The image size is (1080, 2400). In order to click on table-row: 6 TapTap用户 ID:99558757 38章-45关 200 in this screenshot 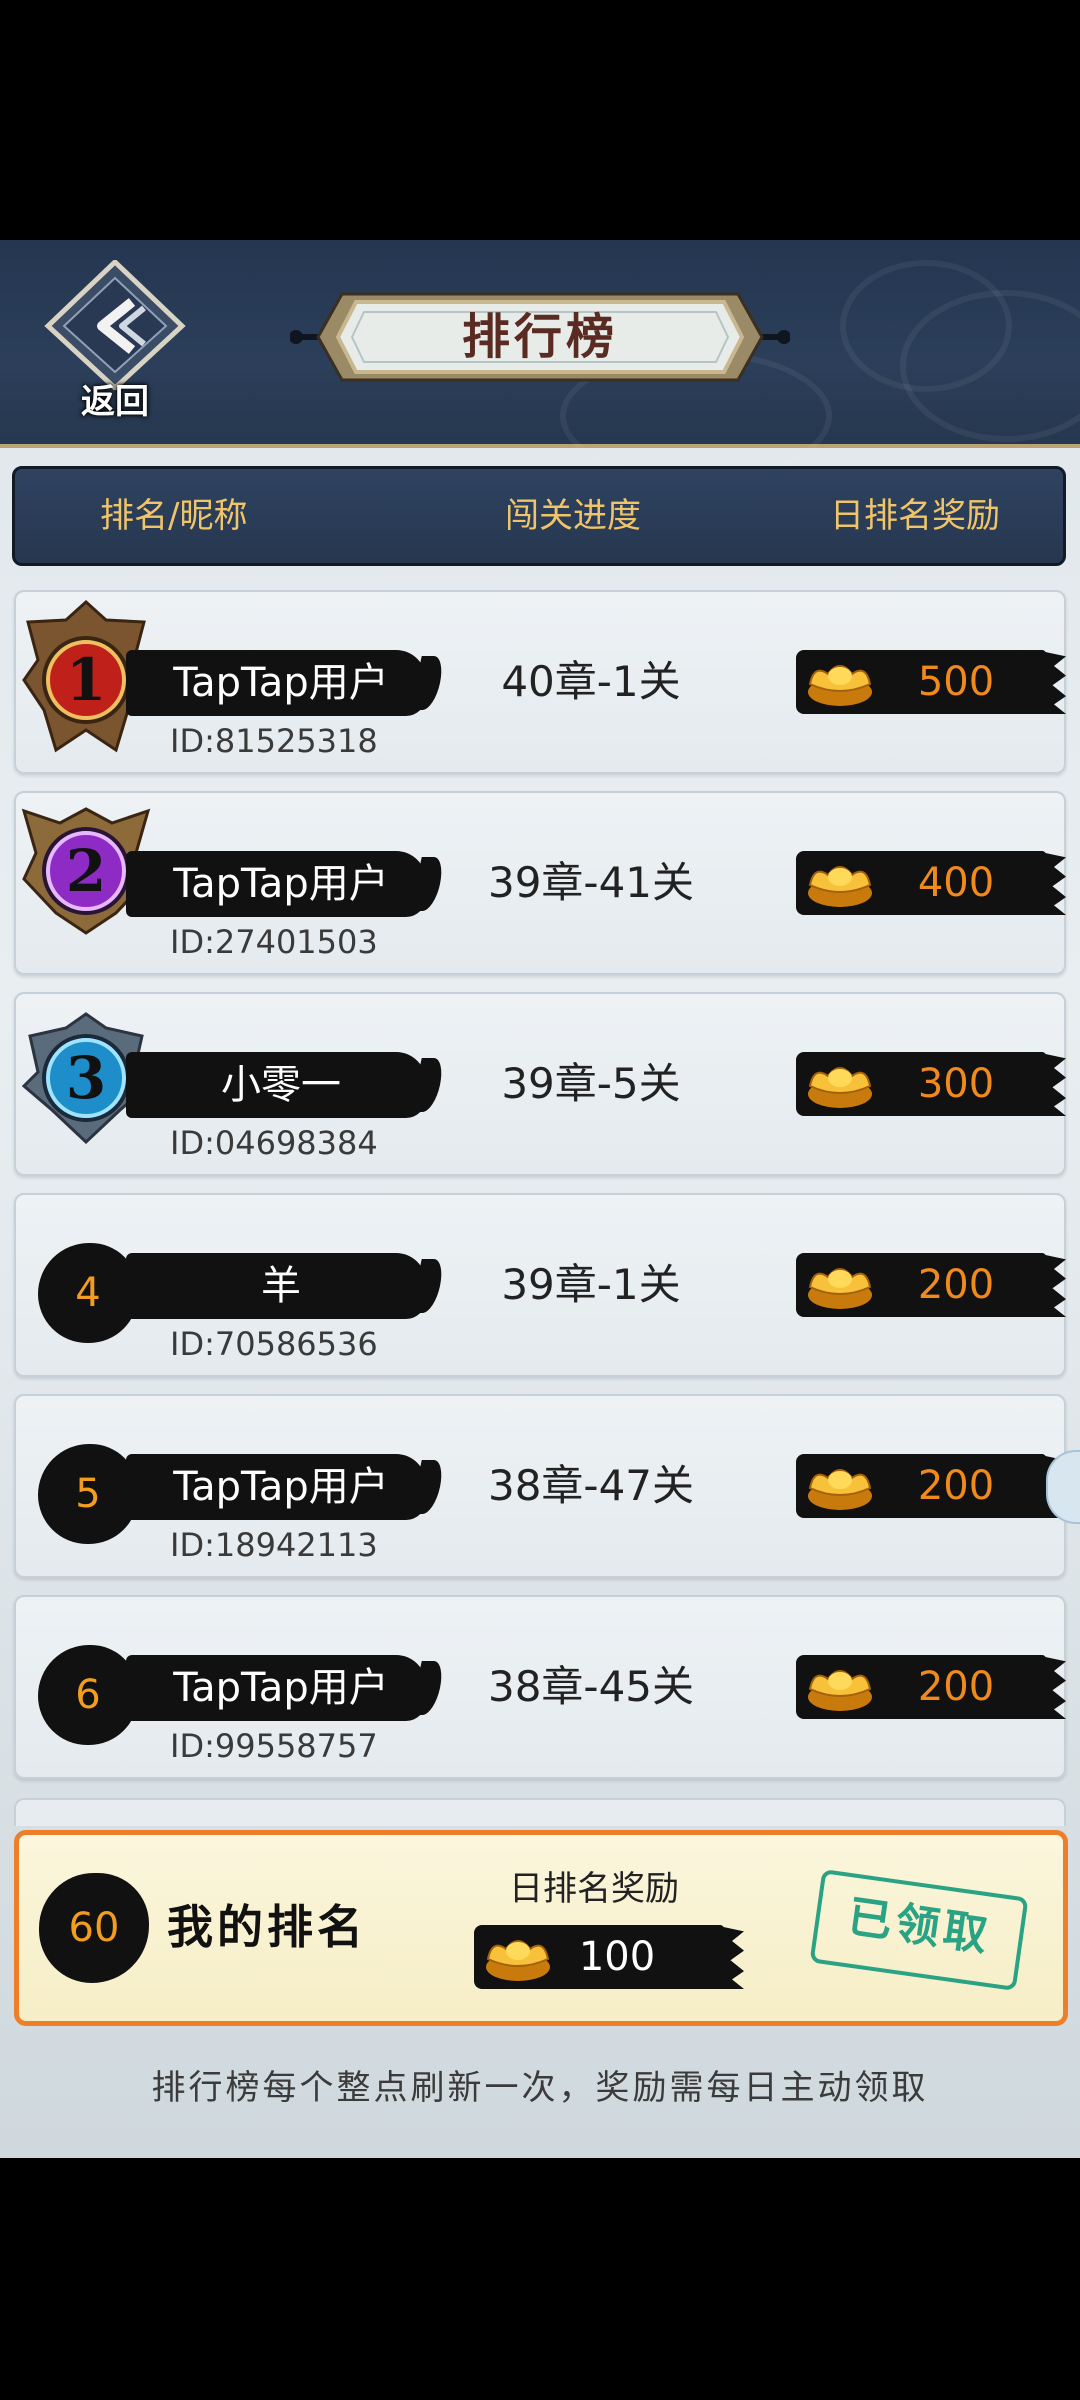, I will do `click(540, 1687)`.